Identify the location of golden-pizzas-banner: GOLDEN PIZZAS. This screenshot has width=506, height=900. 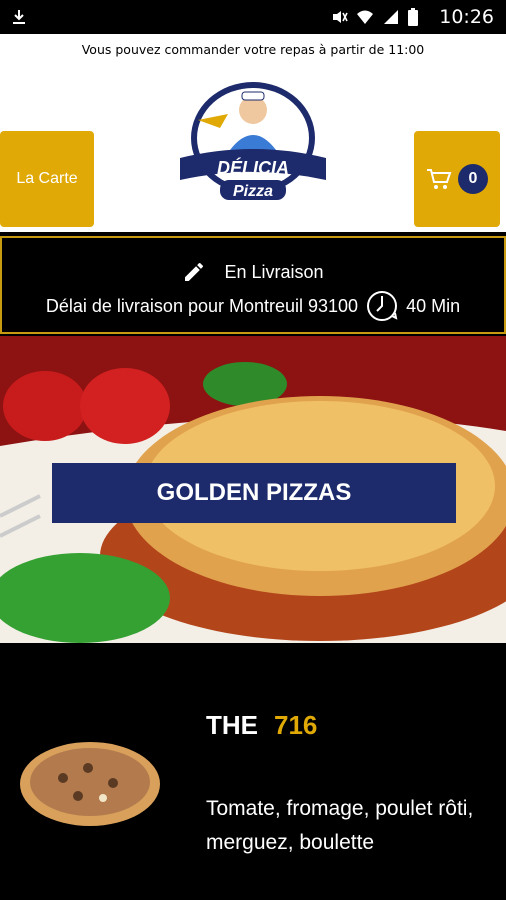
(254, 493).